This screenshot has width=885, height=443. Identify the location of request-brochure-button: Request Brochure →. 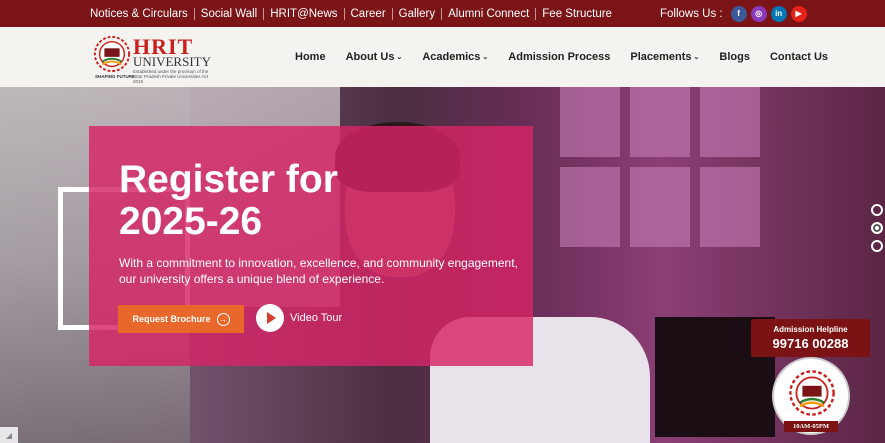
(181, 319).